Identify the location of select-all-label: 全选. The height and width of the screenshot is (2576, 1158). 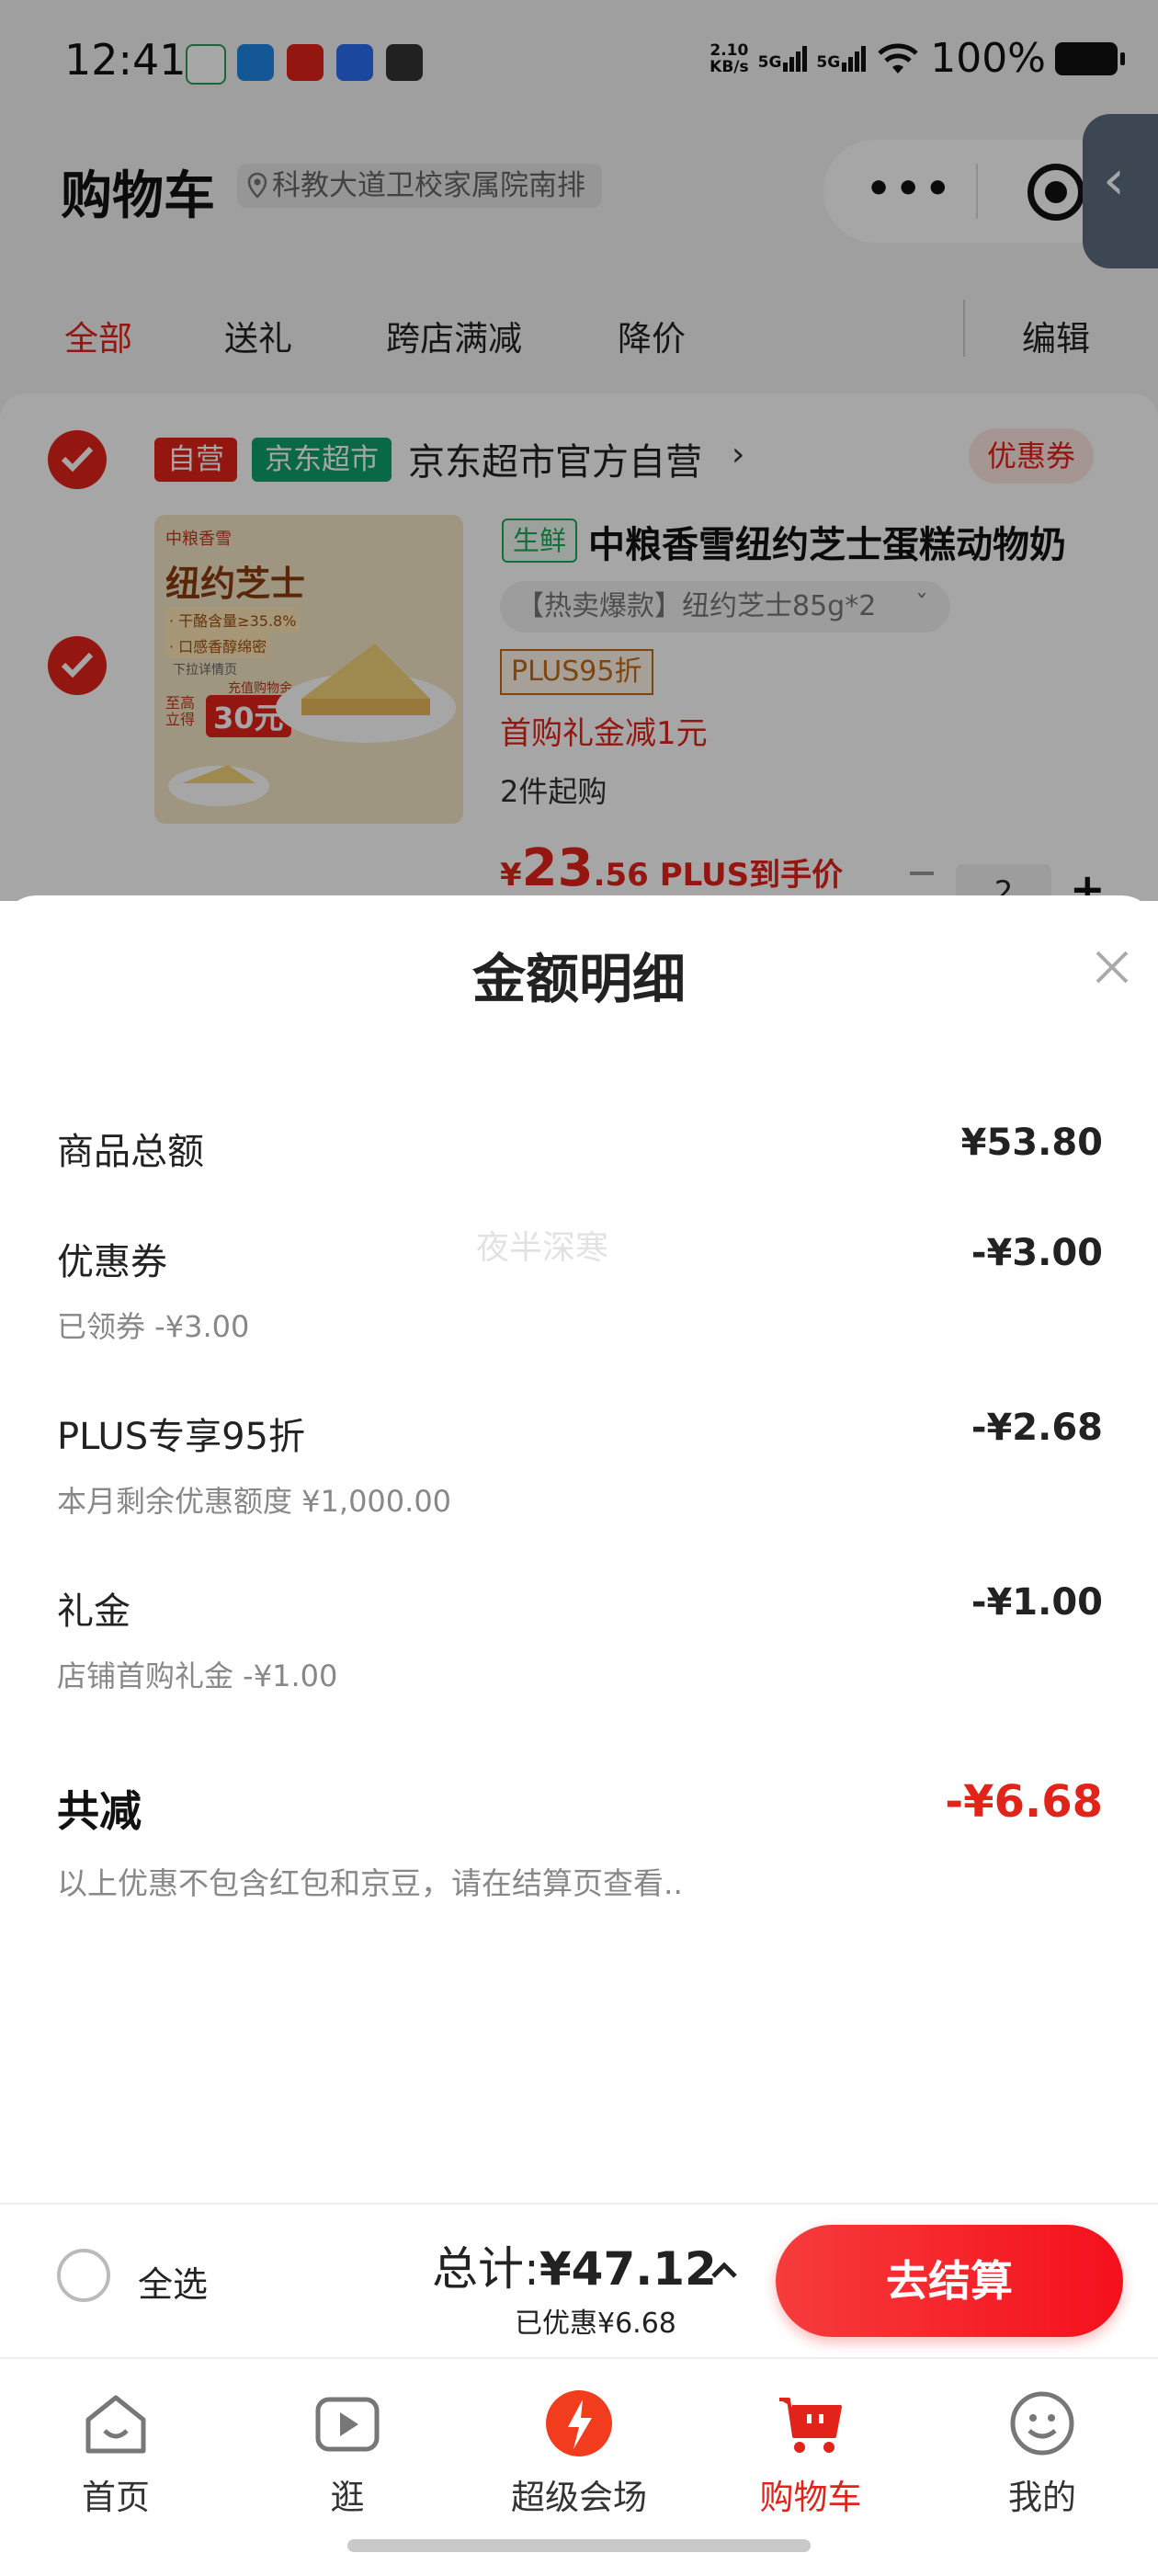
(173, 2281).